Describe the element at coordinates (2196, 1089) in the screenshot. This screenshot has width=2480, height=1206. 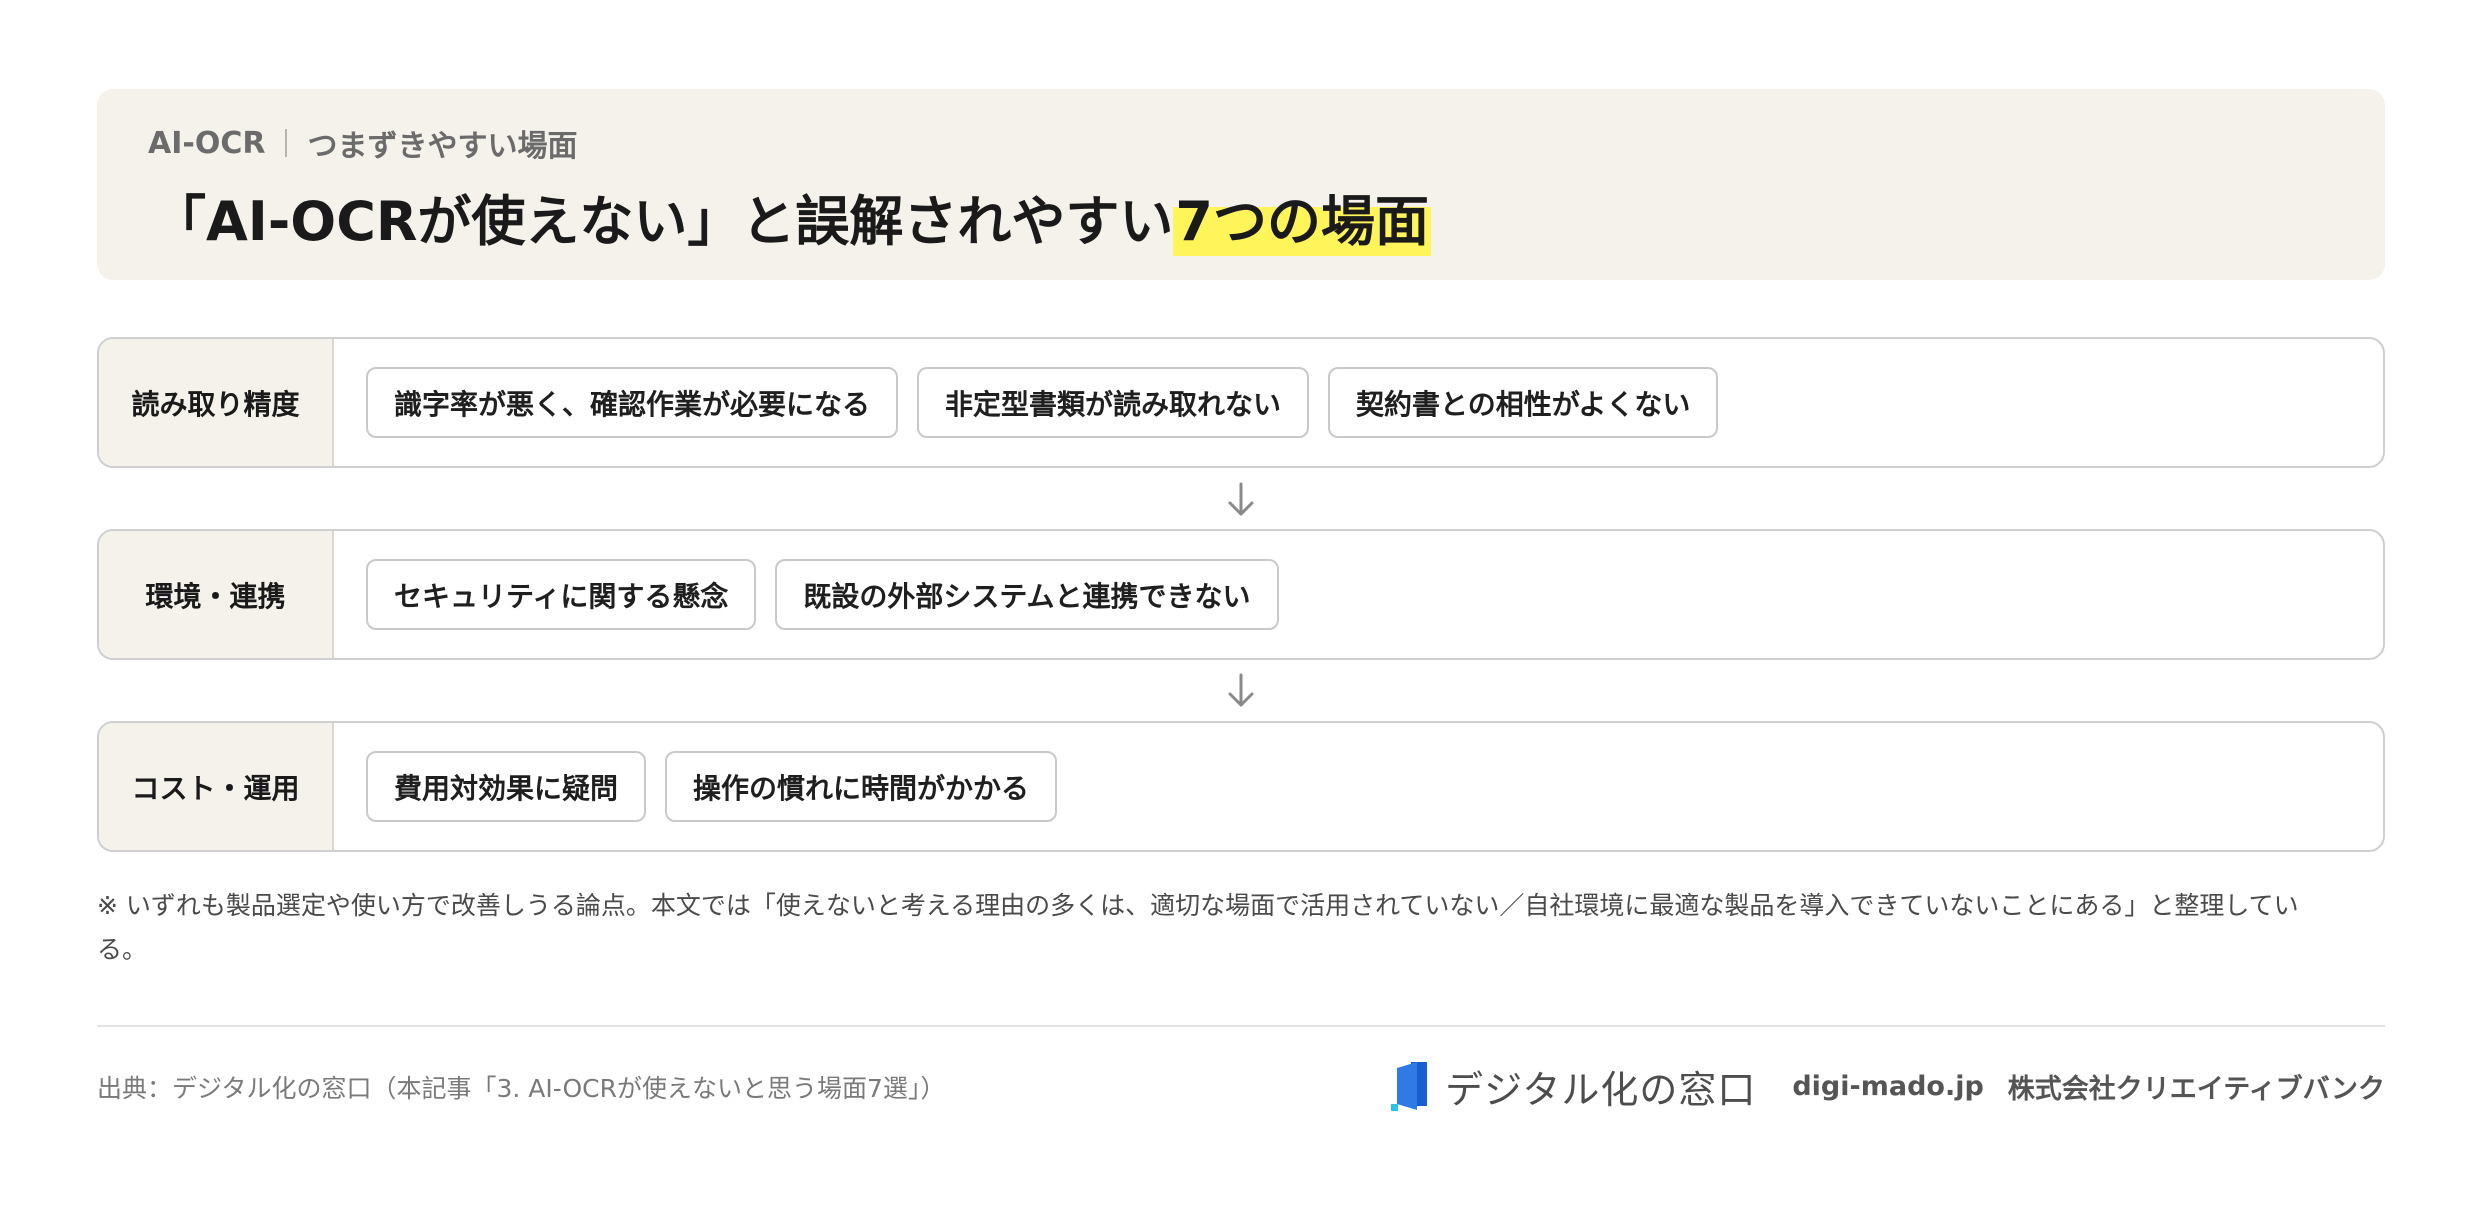
I see `brand-company: 株式会社クリエイティブバンク` at that location.